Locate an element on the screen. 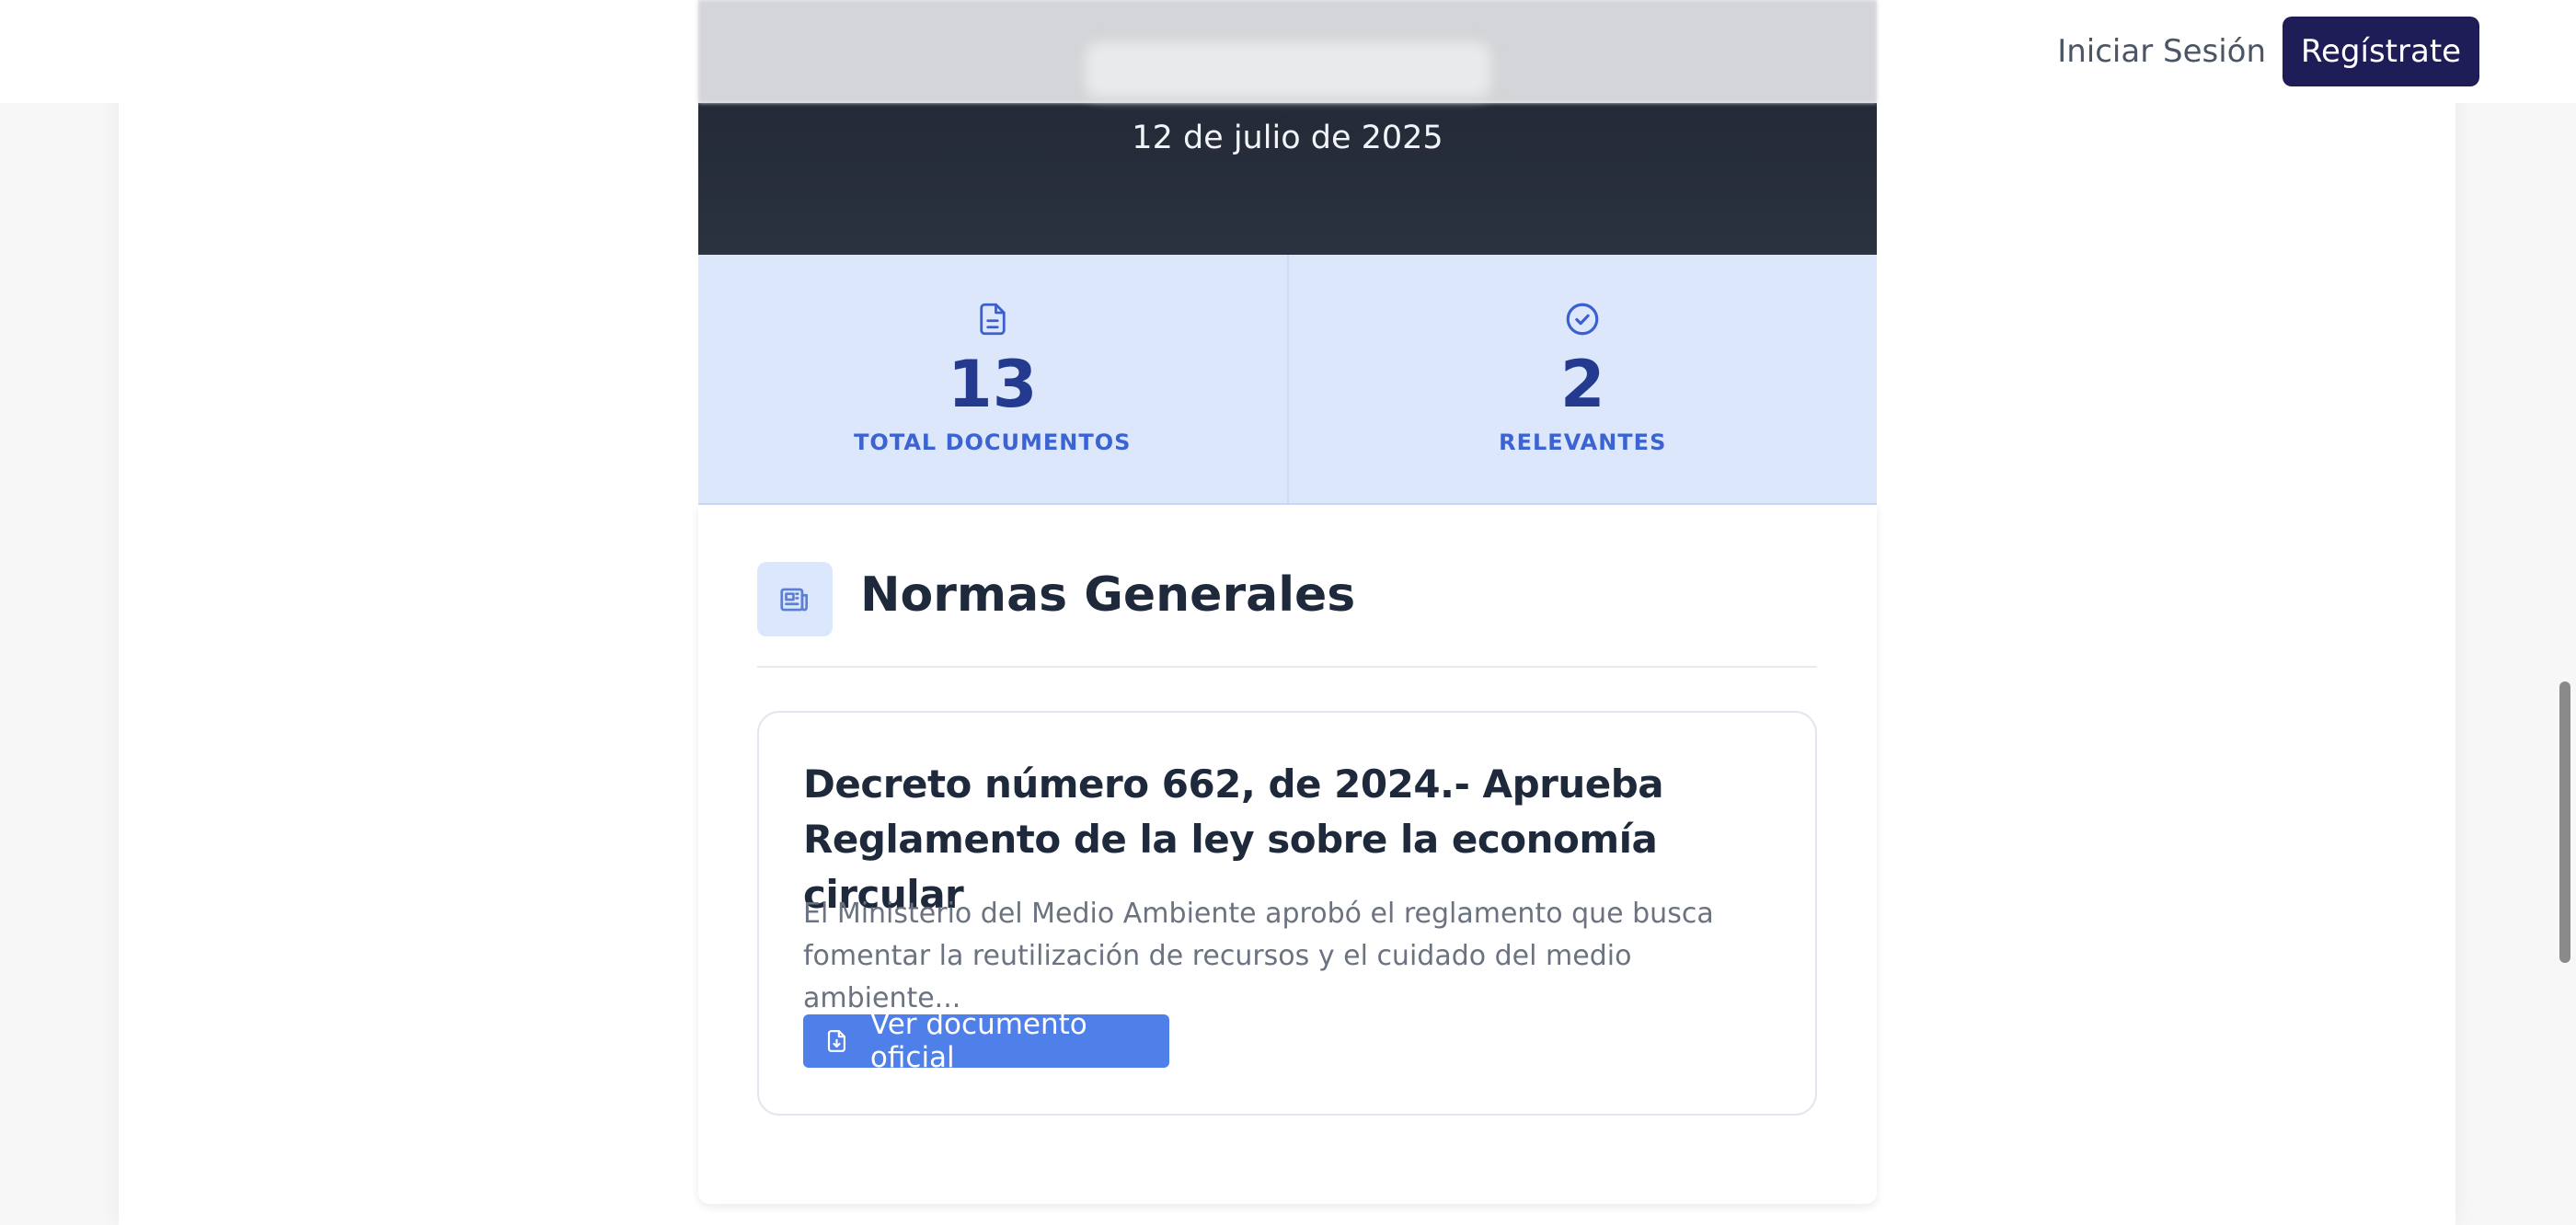  check-circle-icon is located at coordinates (1582, 319).